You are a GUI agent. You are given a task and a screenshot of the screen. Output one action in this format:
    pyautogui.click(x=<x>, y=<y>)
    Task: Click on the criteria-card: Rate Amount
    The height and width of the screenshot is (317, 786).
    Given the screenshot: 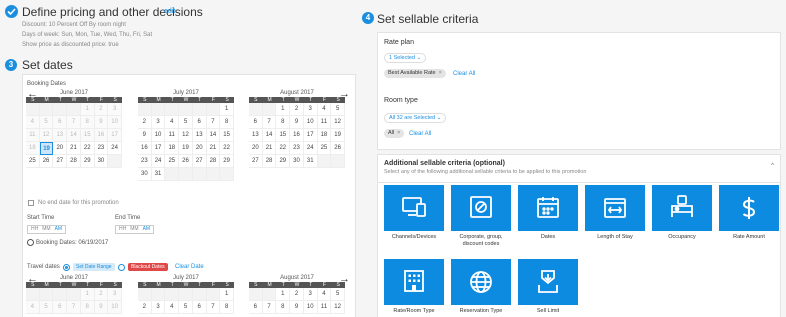 What is the action you would take?
    pyautogui.click(x=749, y=213)
    